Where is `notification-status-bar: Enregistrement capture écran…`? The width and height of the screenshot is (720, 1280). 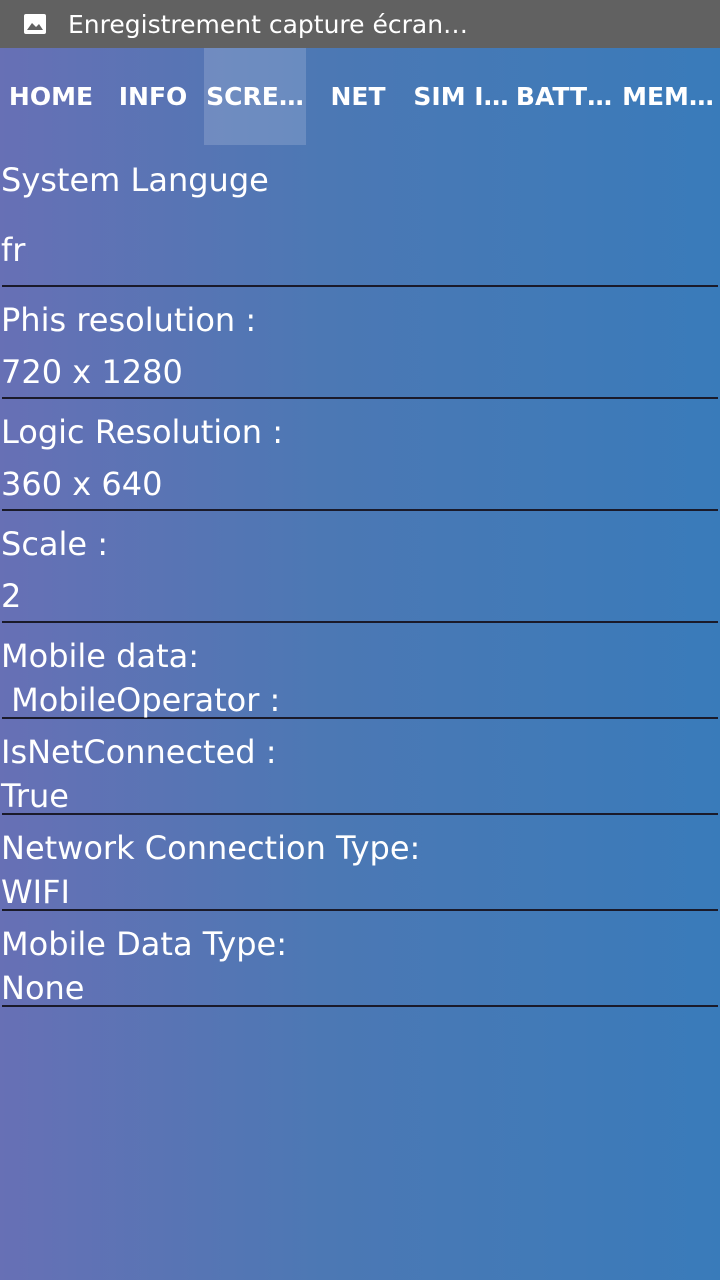
notification-status-bar: Enregistrement capture écran… is located at coordinates (360, 24).